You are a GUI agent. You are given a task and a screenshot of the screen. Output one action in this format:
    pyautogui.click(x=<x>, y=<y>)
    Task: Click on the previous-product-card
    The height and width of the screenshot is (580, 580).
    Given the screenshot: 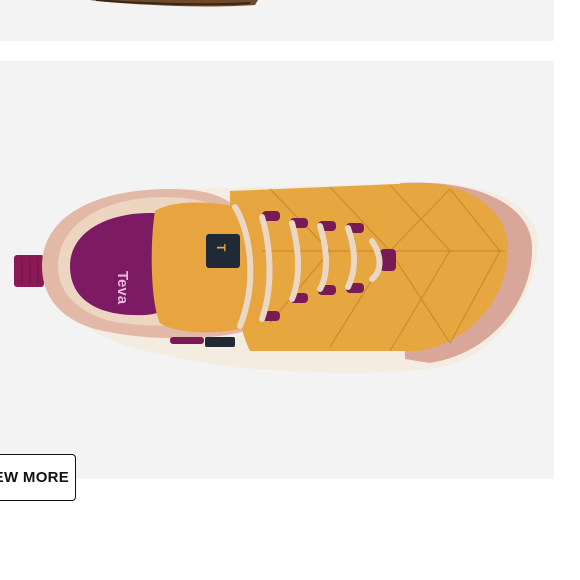 What is the action you would take?
    pyautogui.click(x=277, y=20)
    